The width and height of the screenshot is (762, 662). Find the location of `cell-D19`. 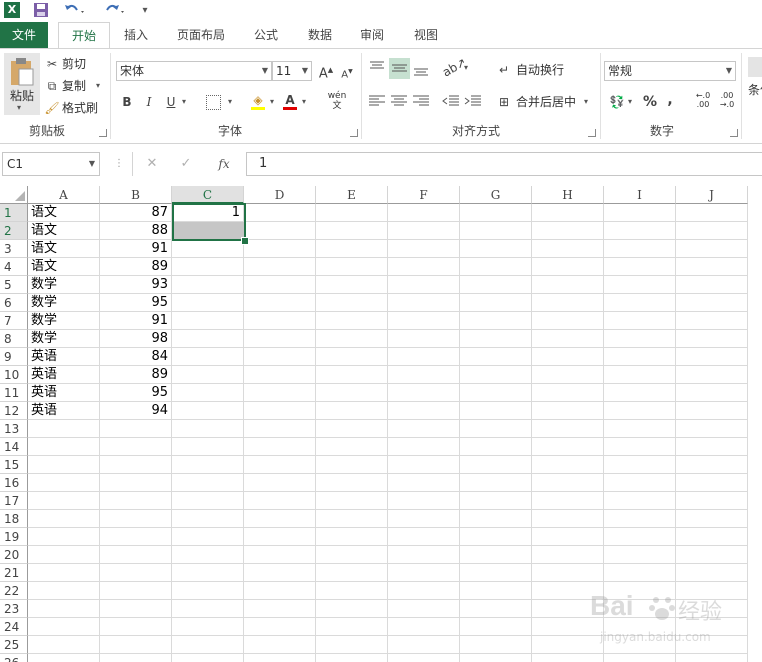

cell-D19 is located at coordinates (280, 537).